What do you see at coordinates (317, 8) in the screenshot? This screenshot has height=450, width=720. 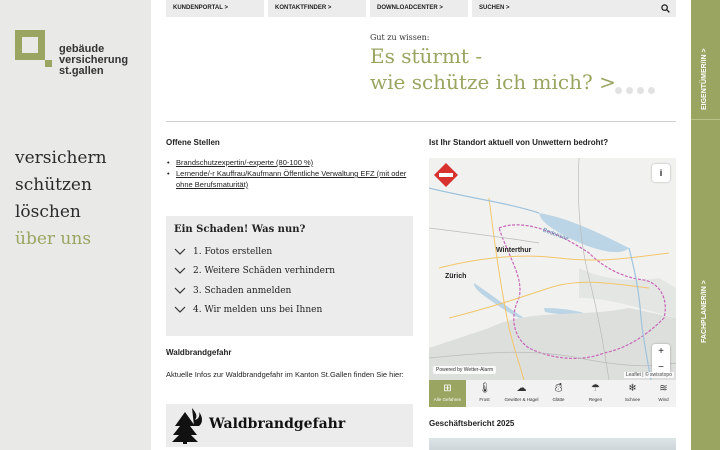 I see `kontaktfinder-link: KONTAKTFINDER >` at bounding box center [317, 8].